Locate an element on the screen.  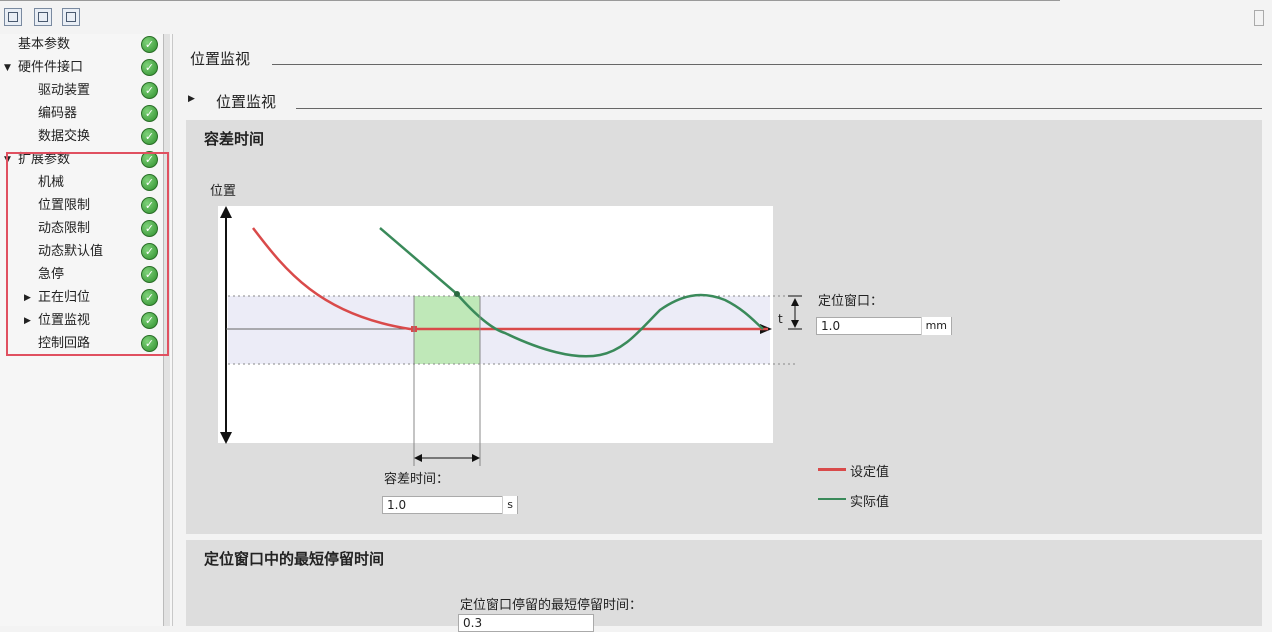
dwell-panel-title: 定位窗口中的最短停留时间 is located at coordinates (294, 559).